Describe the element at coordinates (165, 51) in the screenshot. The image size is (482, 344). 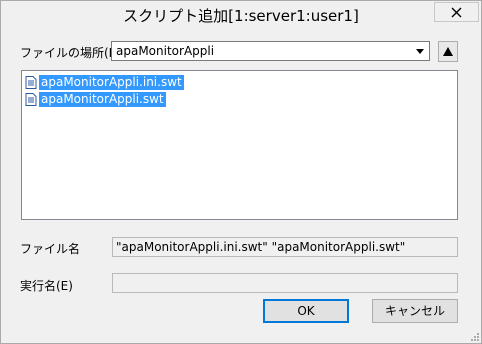
I see `location-value: apaMonitorAppli` at that location.